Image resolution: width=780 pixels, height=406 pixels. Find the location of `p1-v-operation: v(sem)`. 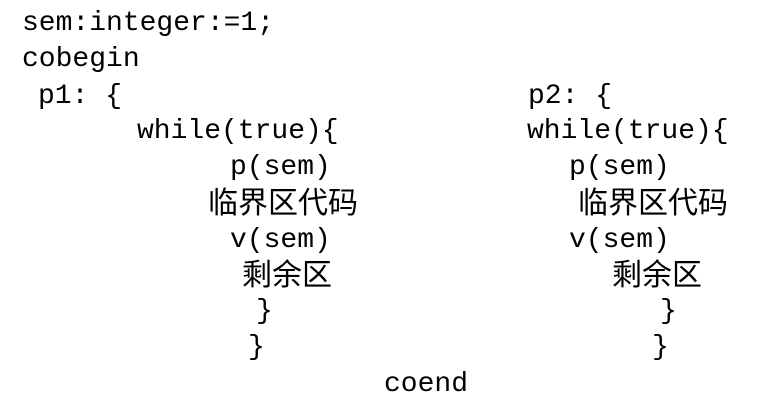

p1-v-operation: v(sem) is located at coordinates (280, 240).